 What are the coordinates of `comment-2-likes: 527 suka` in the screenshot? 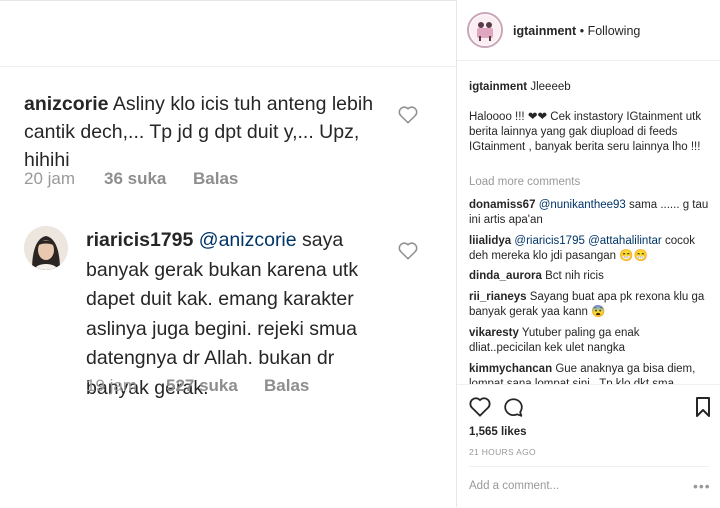 It's located at (202, 386).